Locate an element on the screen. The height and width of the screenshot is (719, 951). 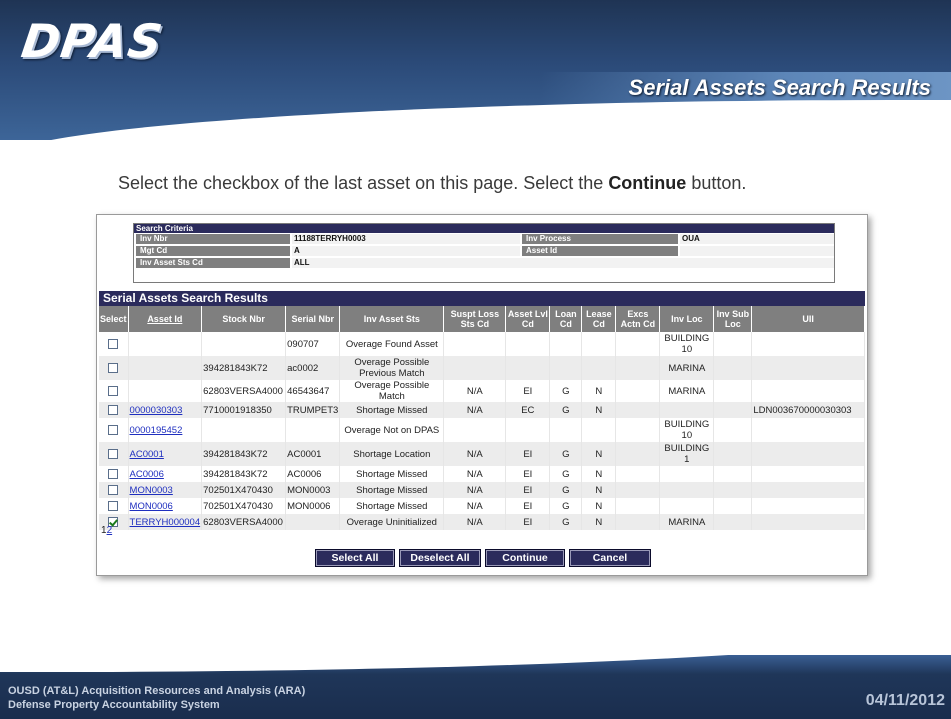
inv-asset-sts-cell: Overage Uninitialized is located at coordinates (392, 522).